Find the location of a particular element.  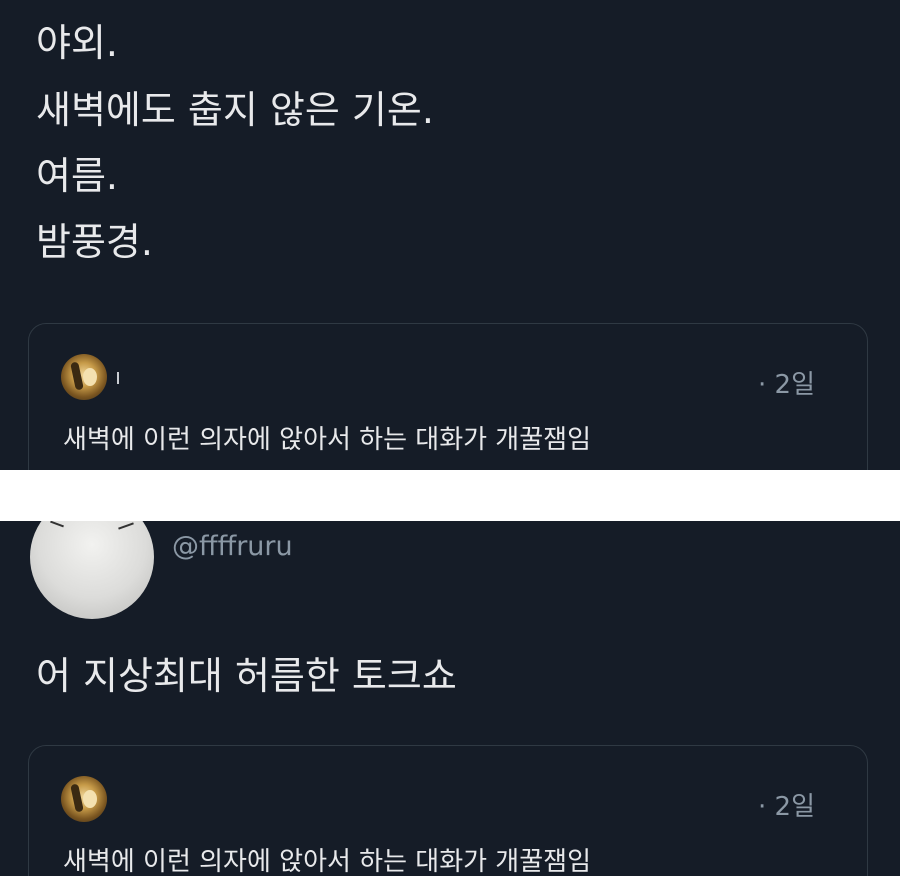

quoted-author-name is located at coordinates (118, 378).